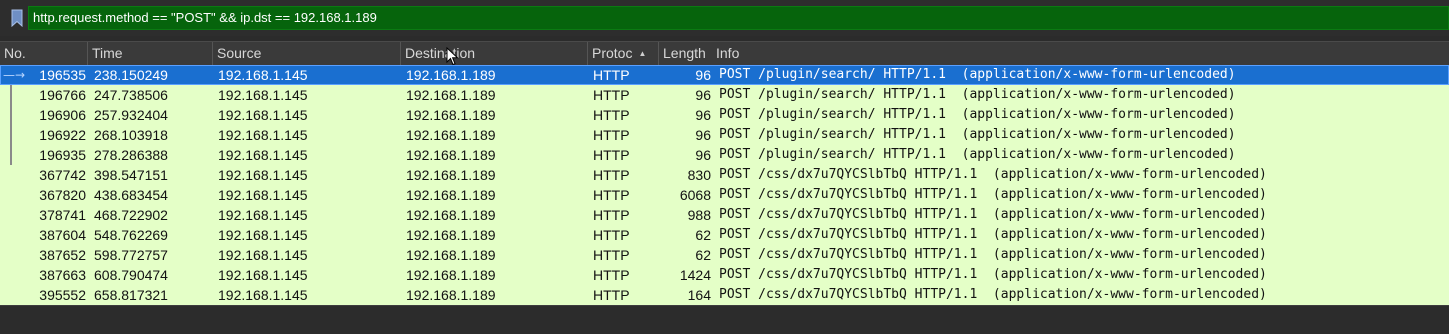  I want to click on filter-bookmark-button, so click(17, 18).